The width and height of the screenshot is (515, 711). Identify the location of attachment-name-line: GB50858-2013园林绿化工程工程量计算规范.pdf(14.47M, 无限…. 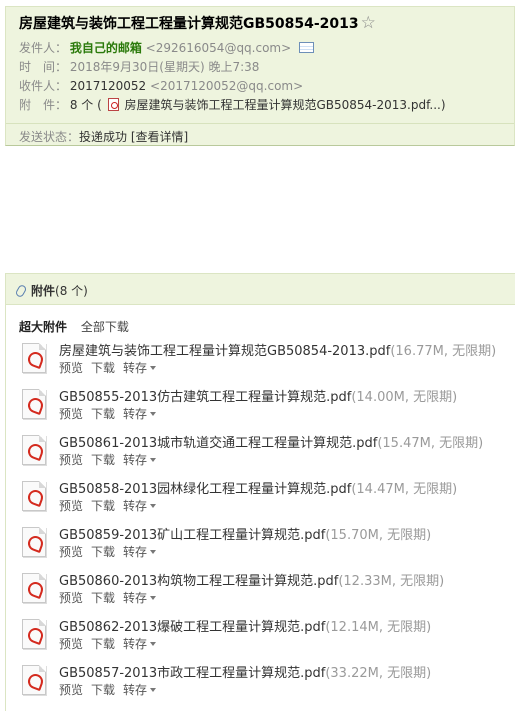
(258, 487).